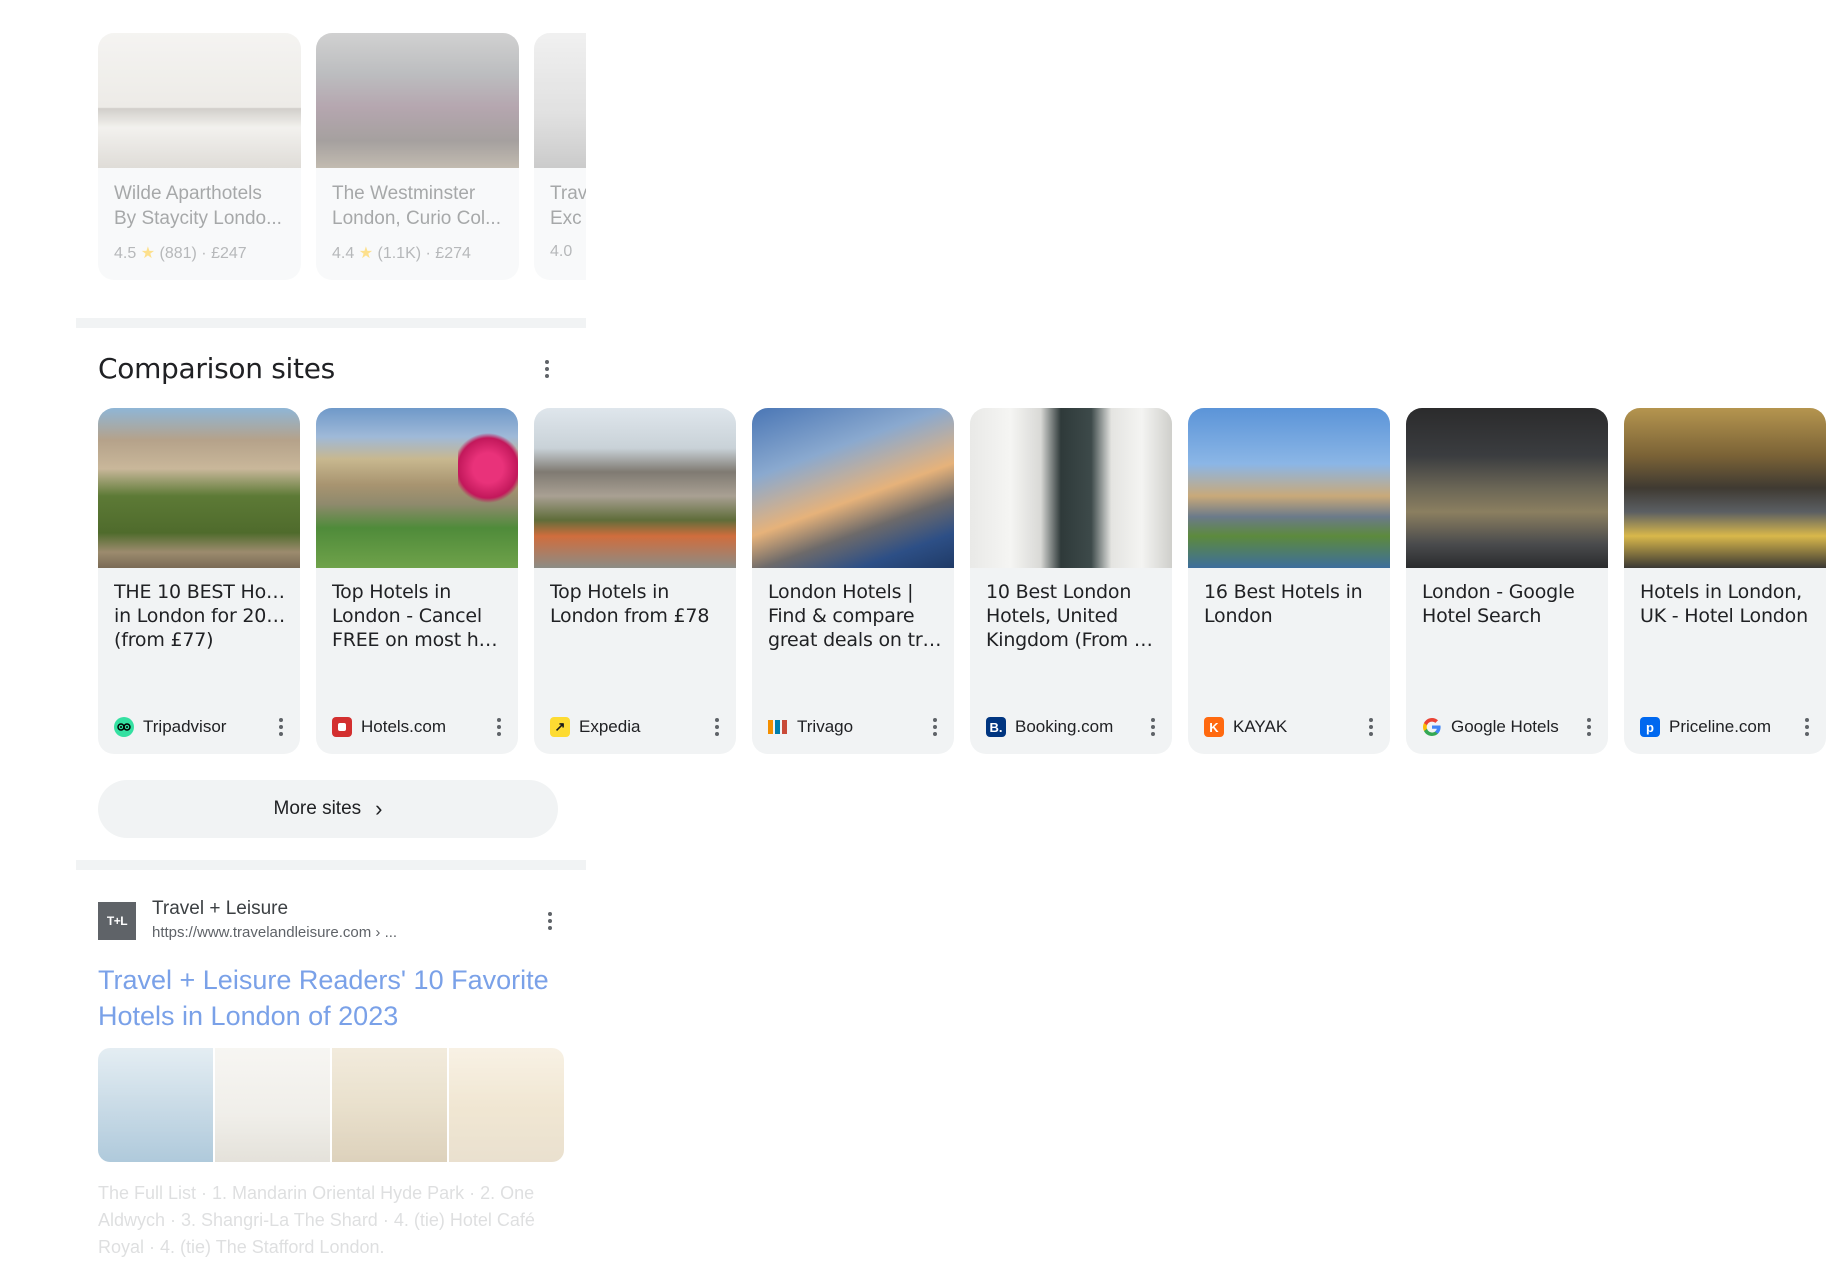 This screenshot has height=1272, width=1838. I want to click on card-footer: Google Hotels, so click(1510, 727).